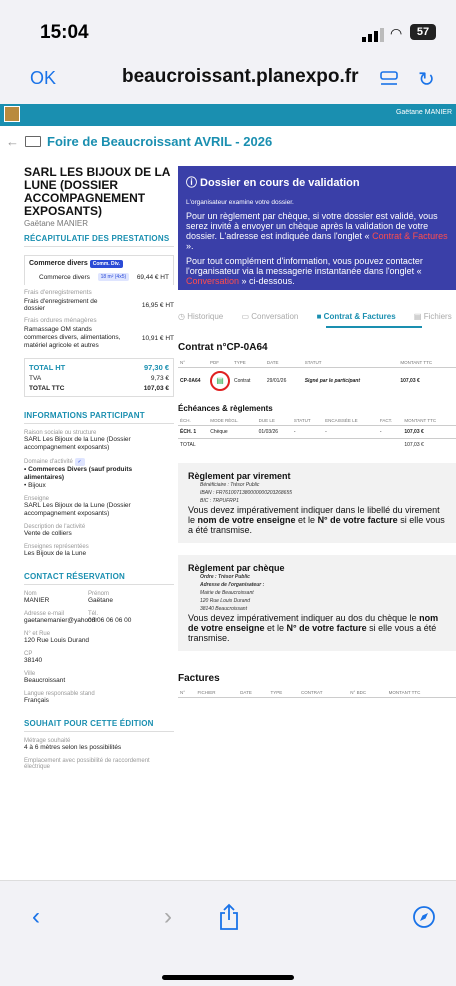 The width and height of the screenshot is (456, 986). Describe the element at coordinates (99, 240) in the screenshot. I see `recap-title: RÉCAPITULATIF DES PRESTATIONS` at that location.